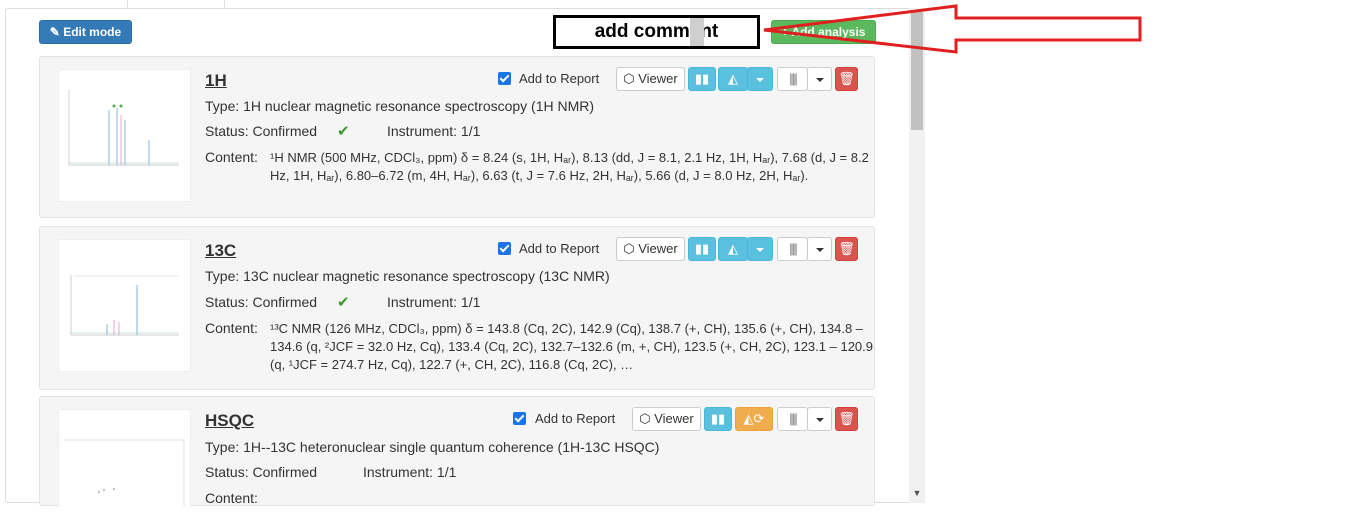 This screenshot has height=530, width=1354. I want to click on edit-mode-button: ✎ Edit mode, so click(85, 32).